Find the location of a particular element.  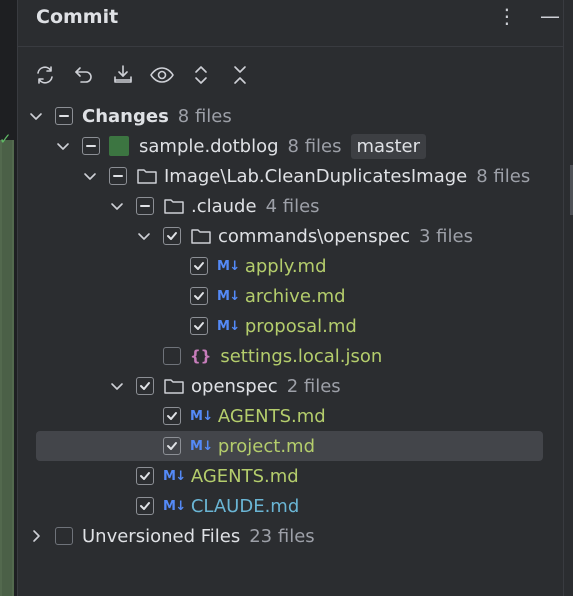

file-label: proposal.md is located at coordinates (300, 326).